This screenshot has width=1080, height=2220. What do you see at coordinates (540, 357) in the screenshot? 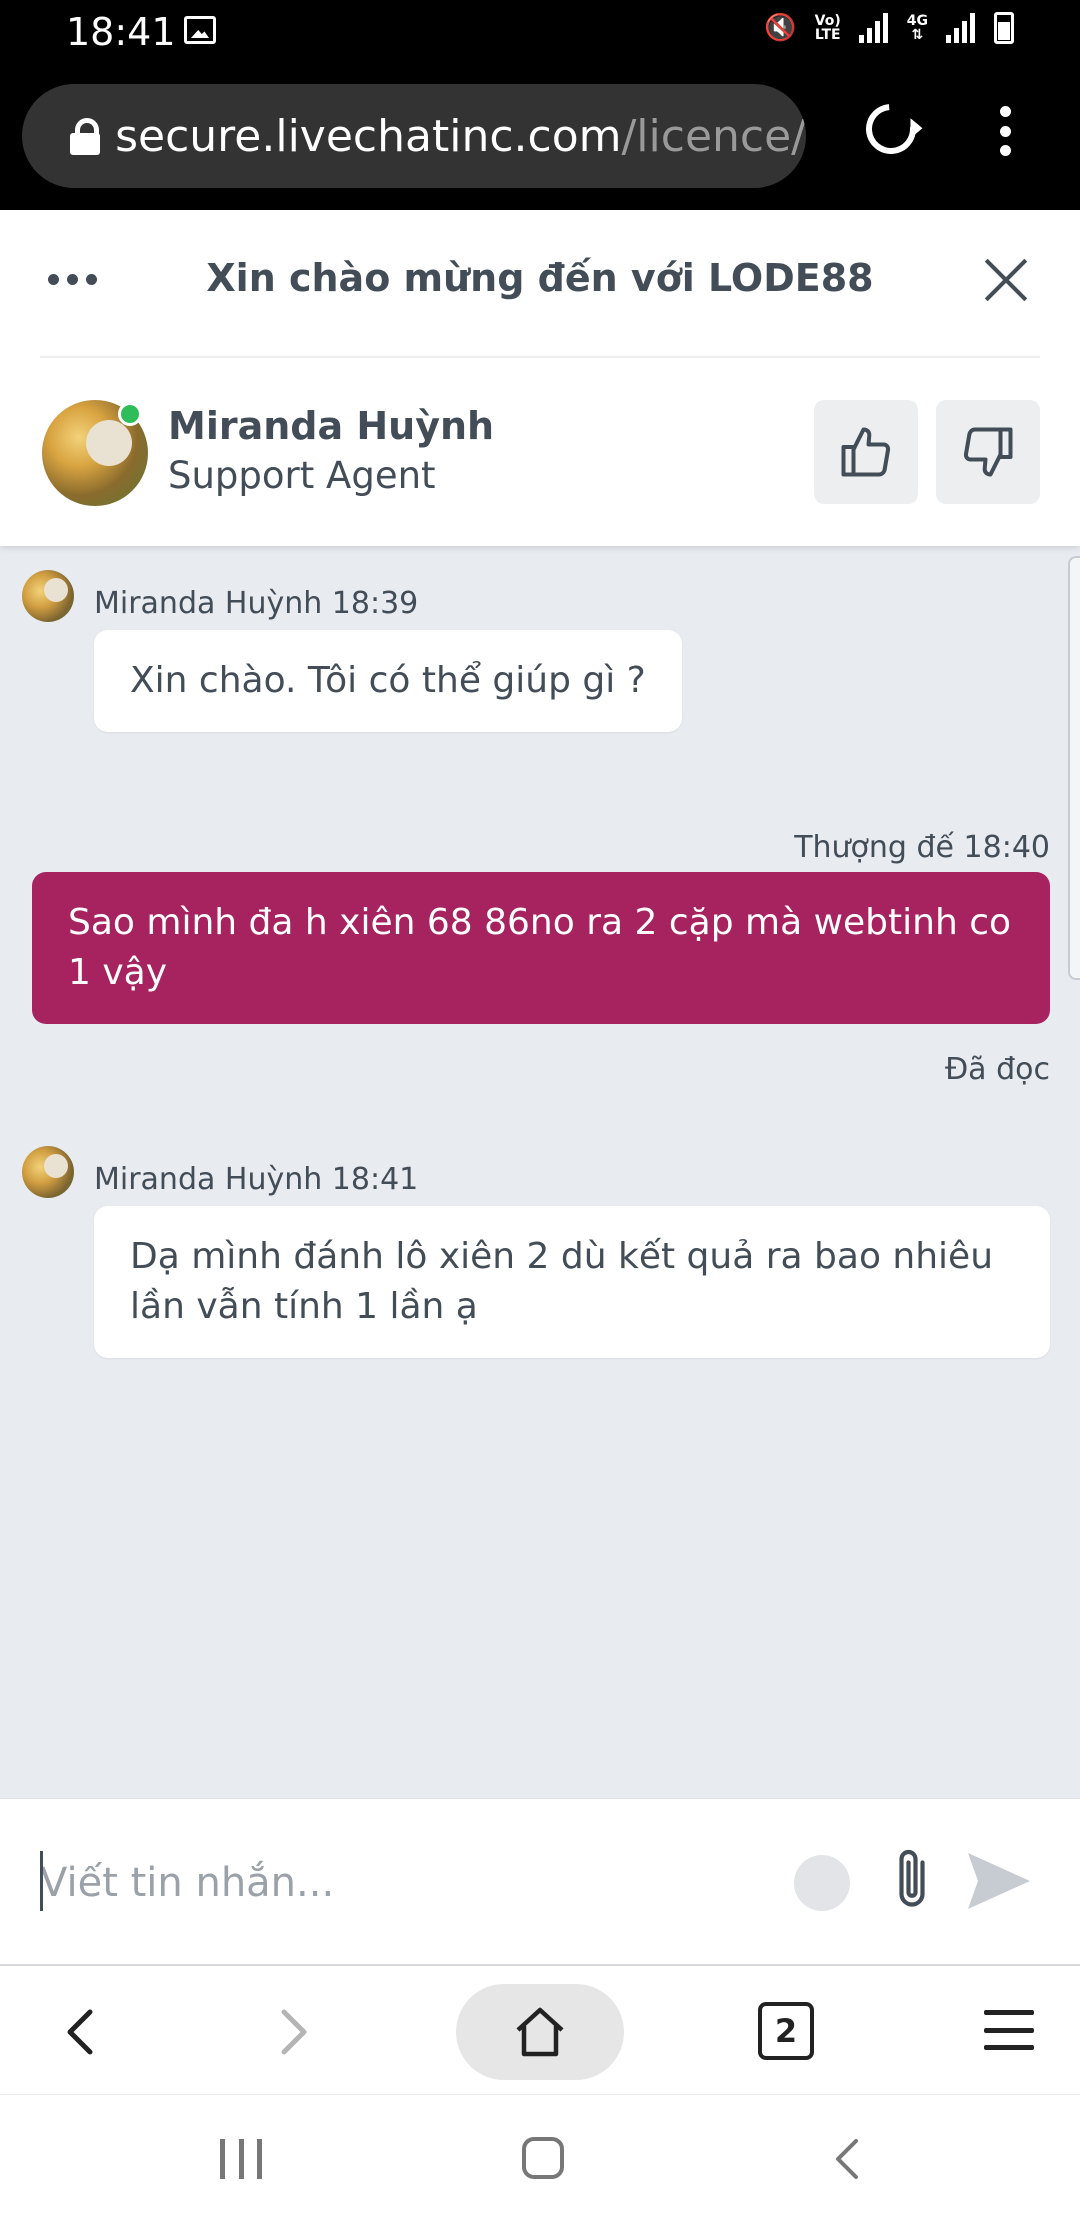
I see `header-divider` at bounding box center [540, 357].